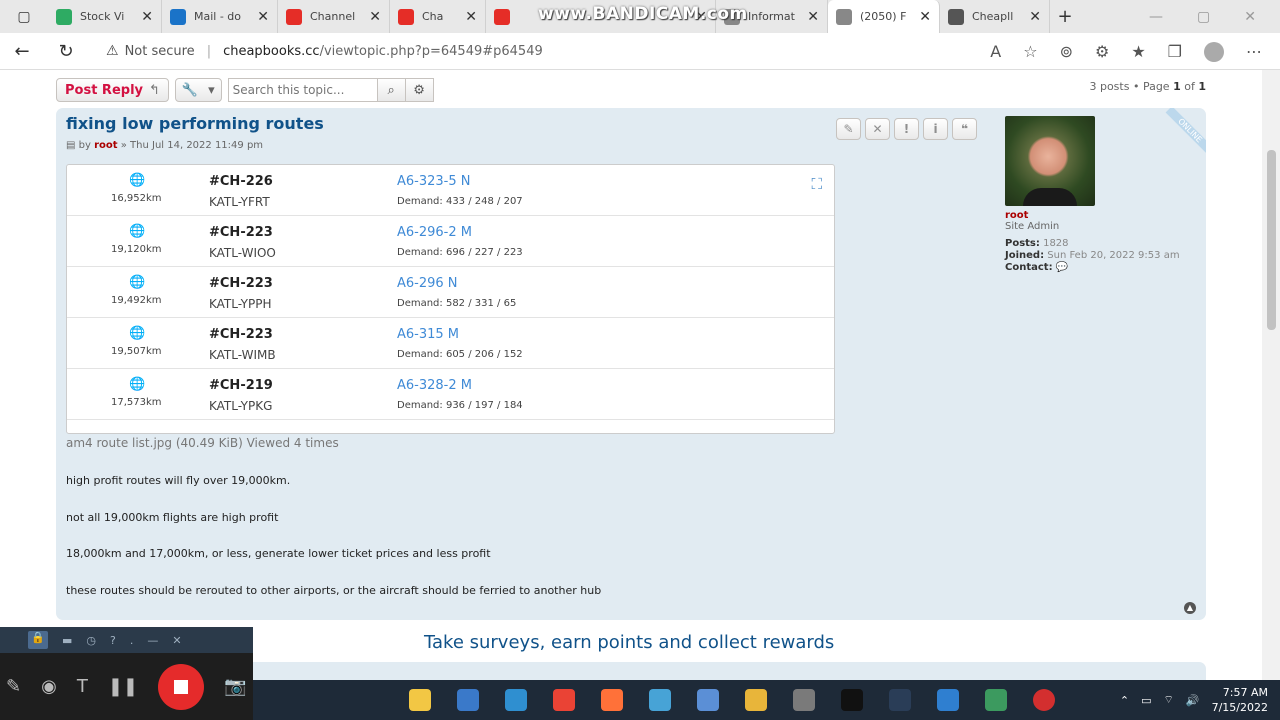 This screenshot has height=720, width=1280. I want to click on minimize-recorder-icon: —, so click(152, 640).